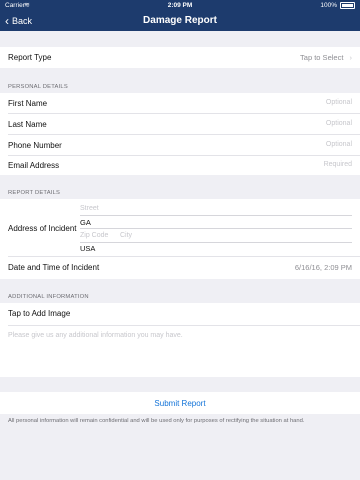 The image size is (360, 480). Describe the element at coordinates (27, 124) in the screenshot. I see `last-name-label: Last Name` at that location.